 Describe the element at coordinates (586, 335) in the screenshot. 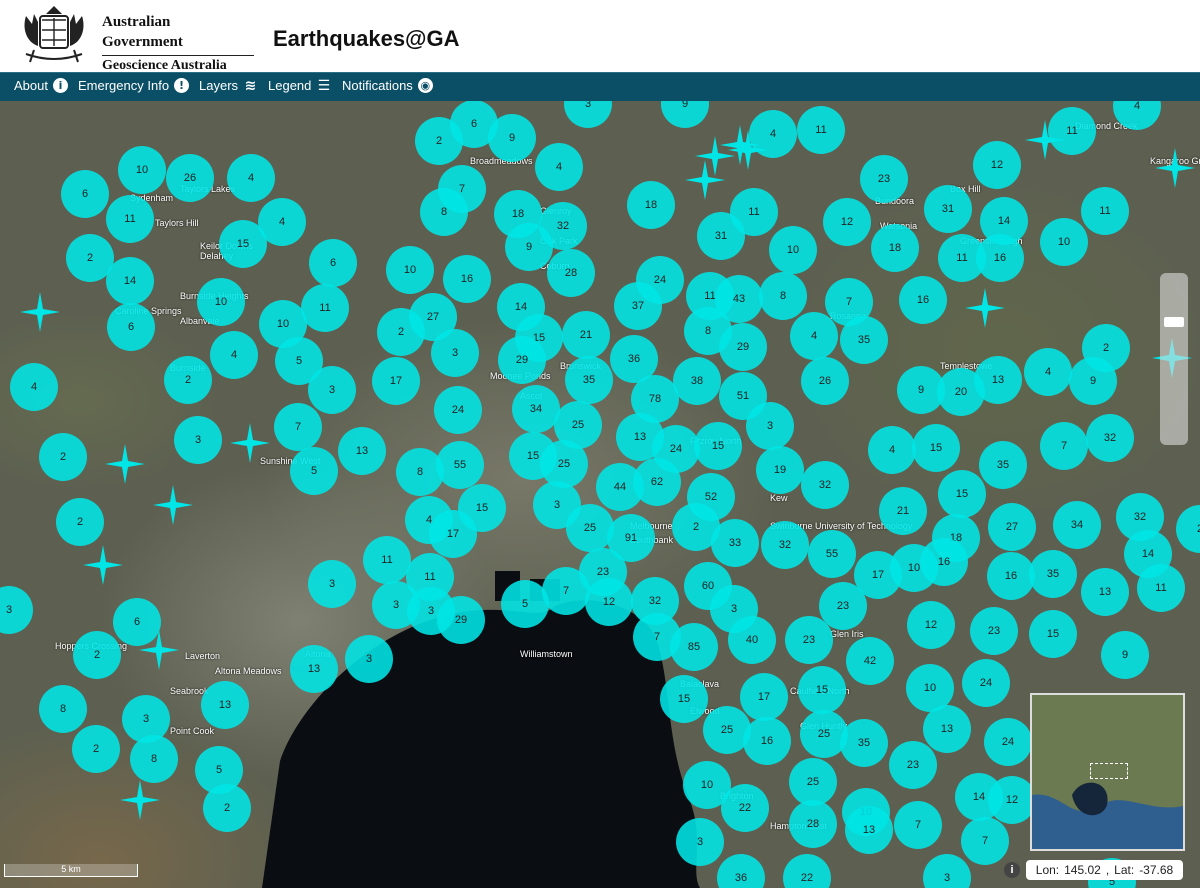

I see `earthquake-cluster: 21` at that location.